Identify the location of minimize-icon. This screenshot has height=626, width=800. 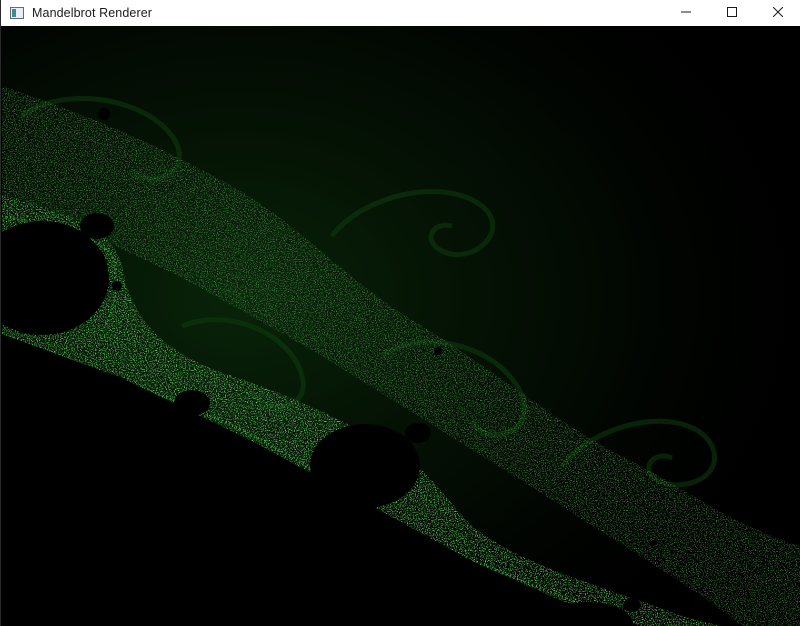
(686, 13).